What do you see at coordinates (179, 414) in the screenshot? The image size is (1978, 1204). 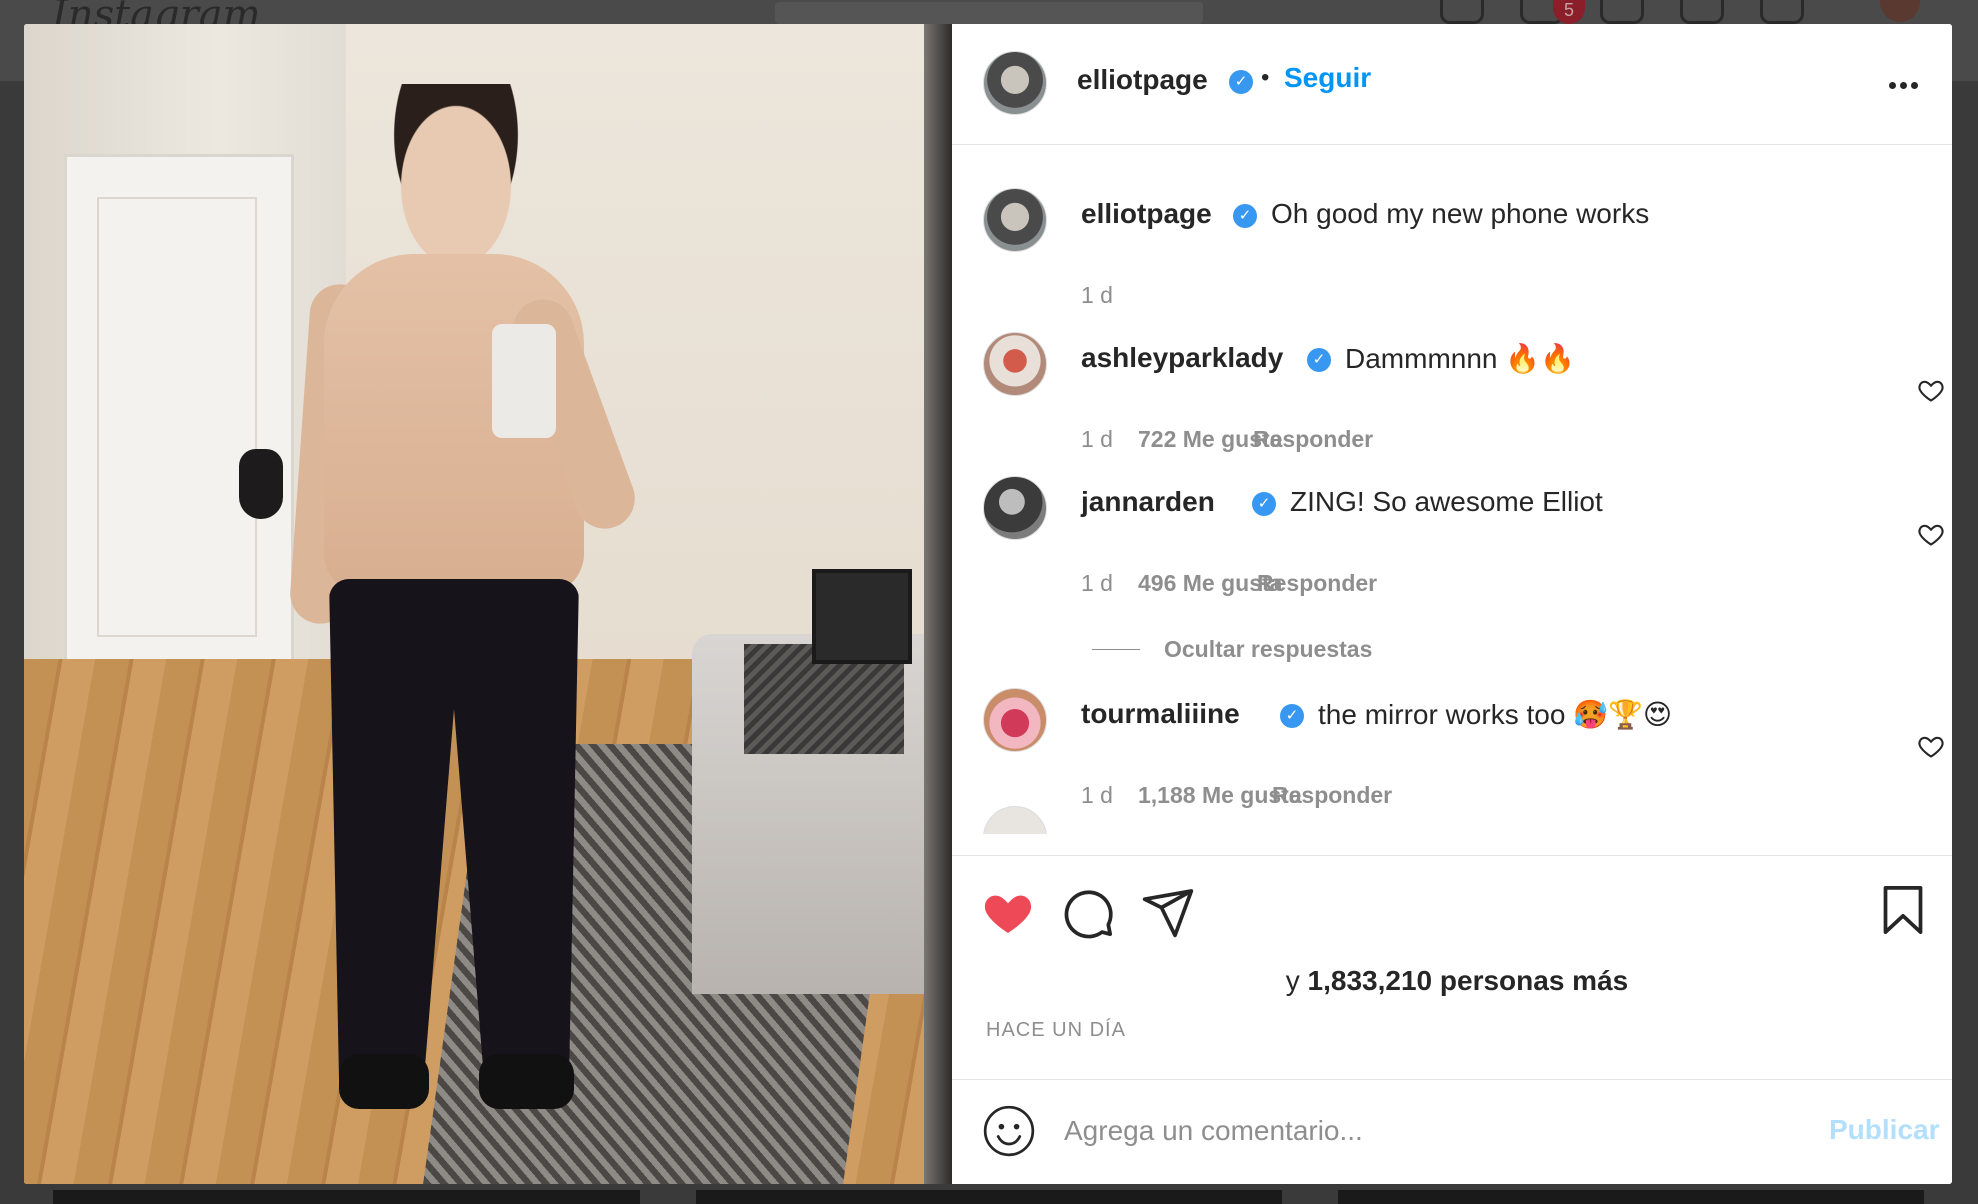 I see `photo-door` at bounding box center [179, 414].